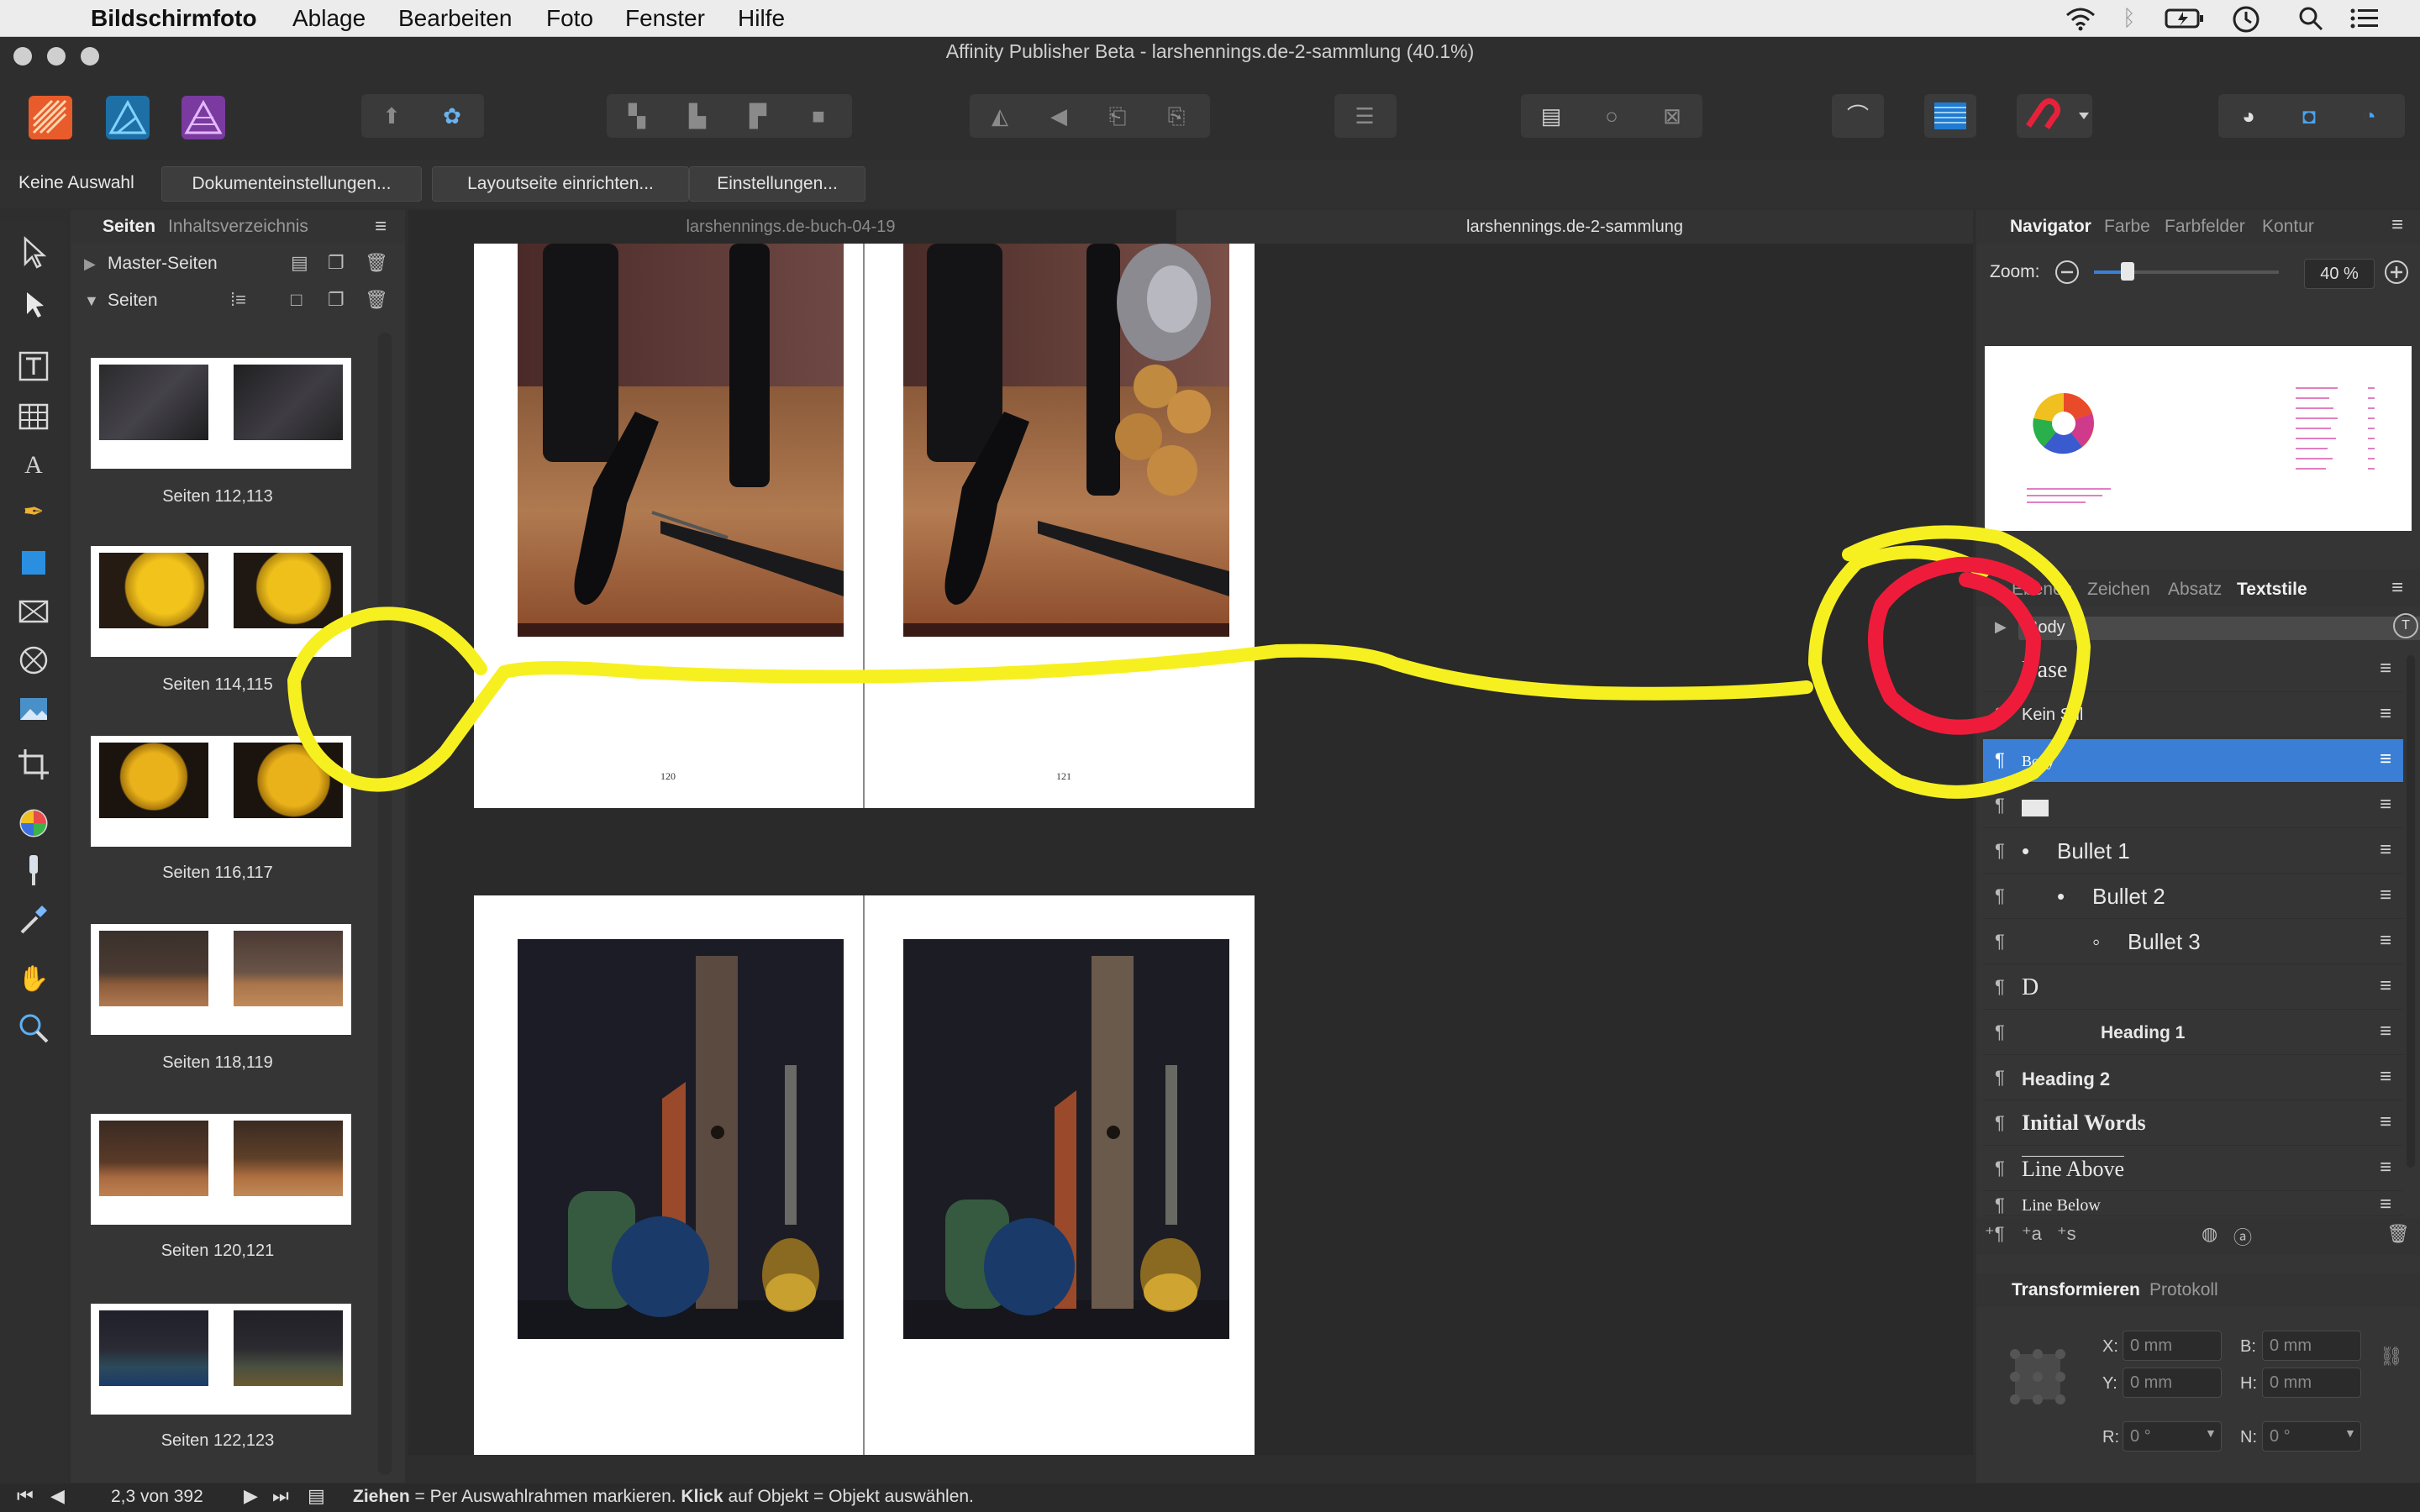 Image resolution: width=2420 pixels, height=1512 pixels. Describe the element at coordinates (34, 611) in the screenshot. I see `picture-frame-tool-icon` at that location.